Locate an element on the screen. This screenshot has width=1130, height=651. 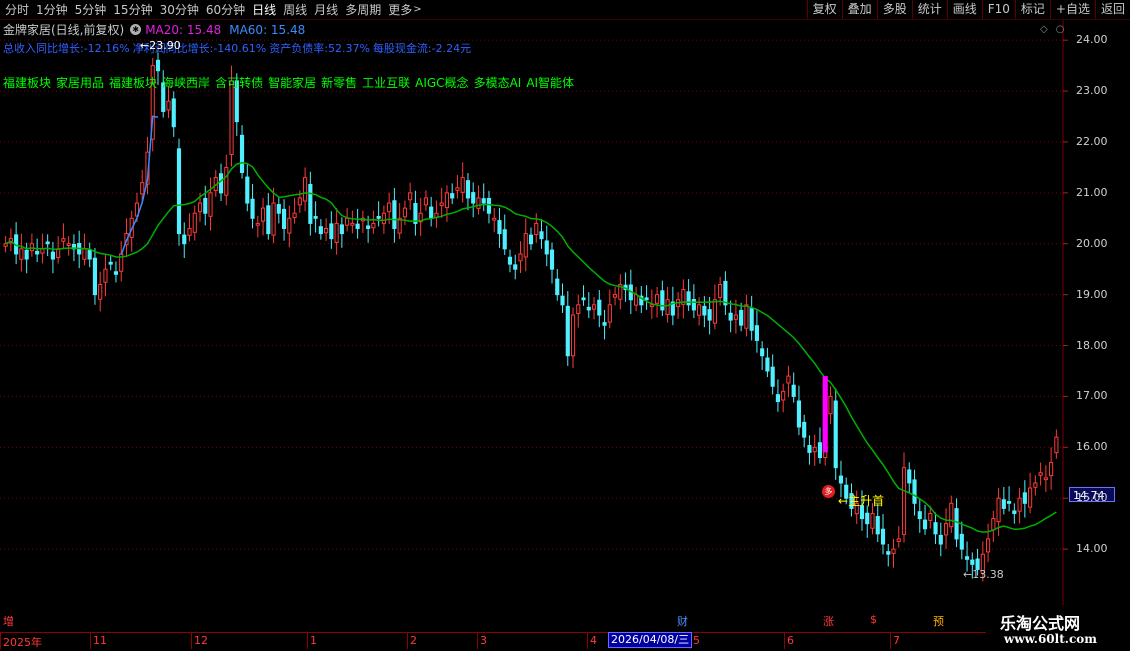
event-marker-dollar: $ is located at coordinates (873, 619).